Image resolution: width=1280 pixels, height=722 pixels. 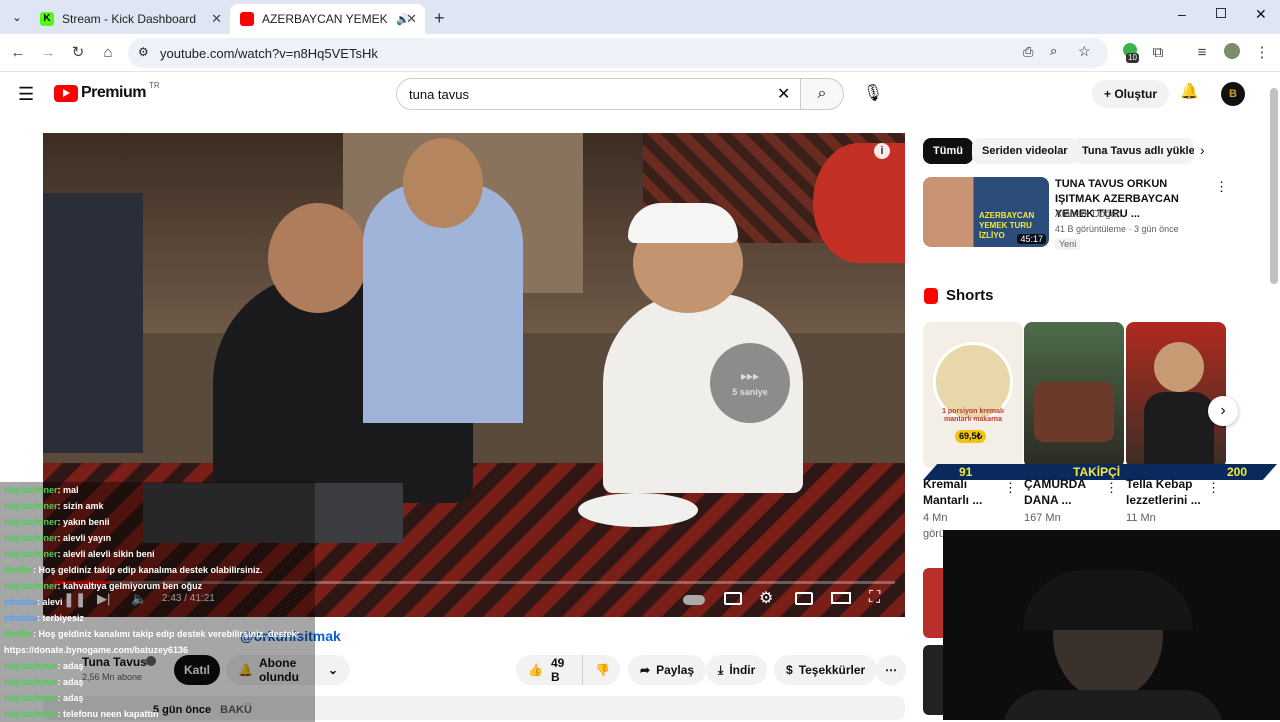 I want to click on forward-icon: →, so click(x=48, y=53).